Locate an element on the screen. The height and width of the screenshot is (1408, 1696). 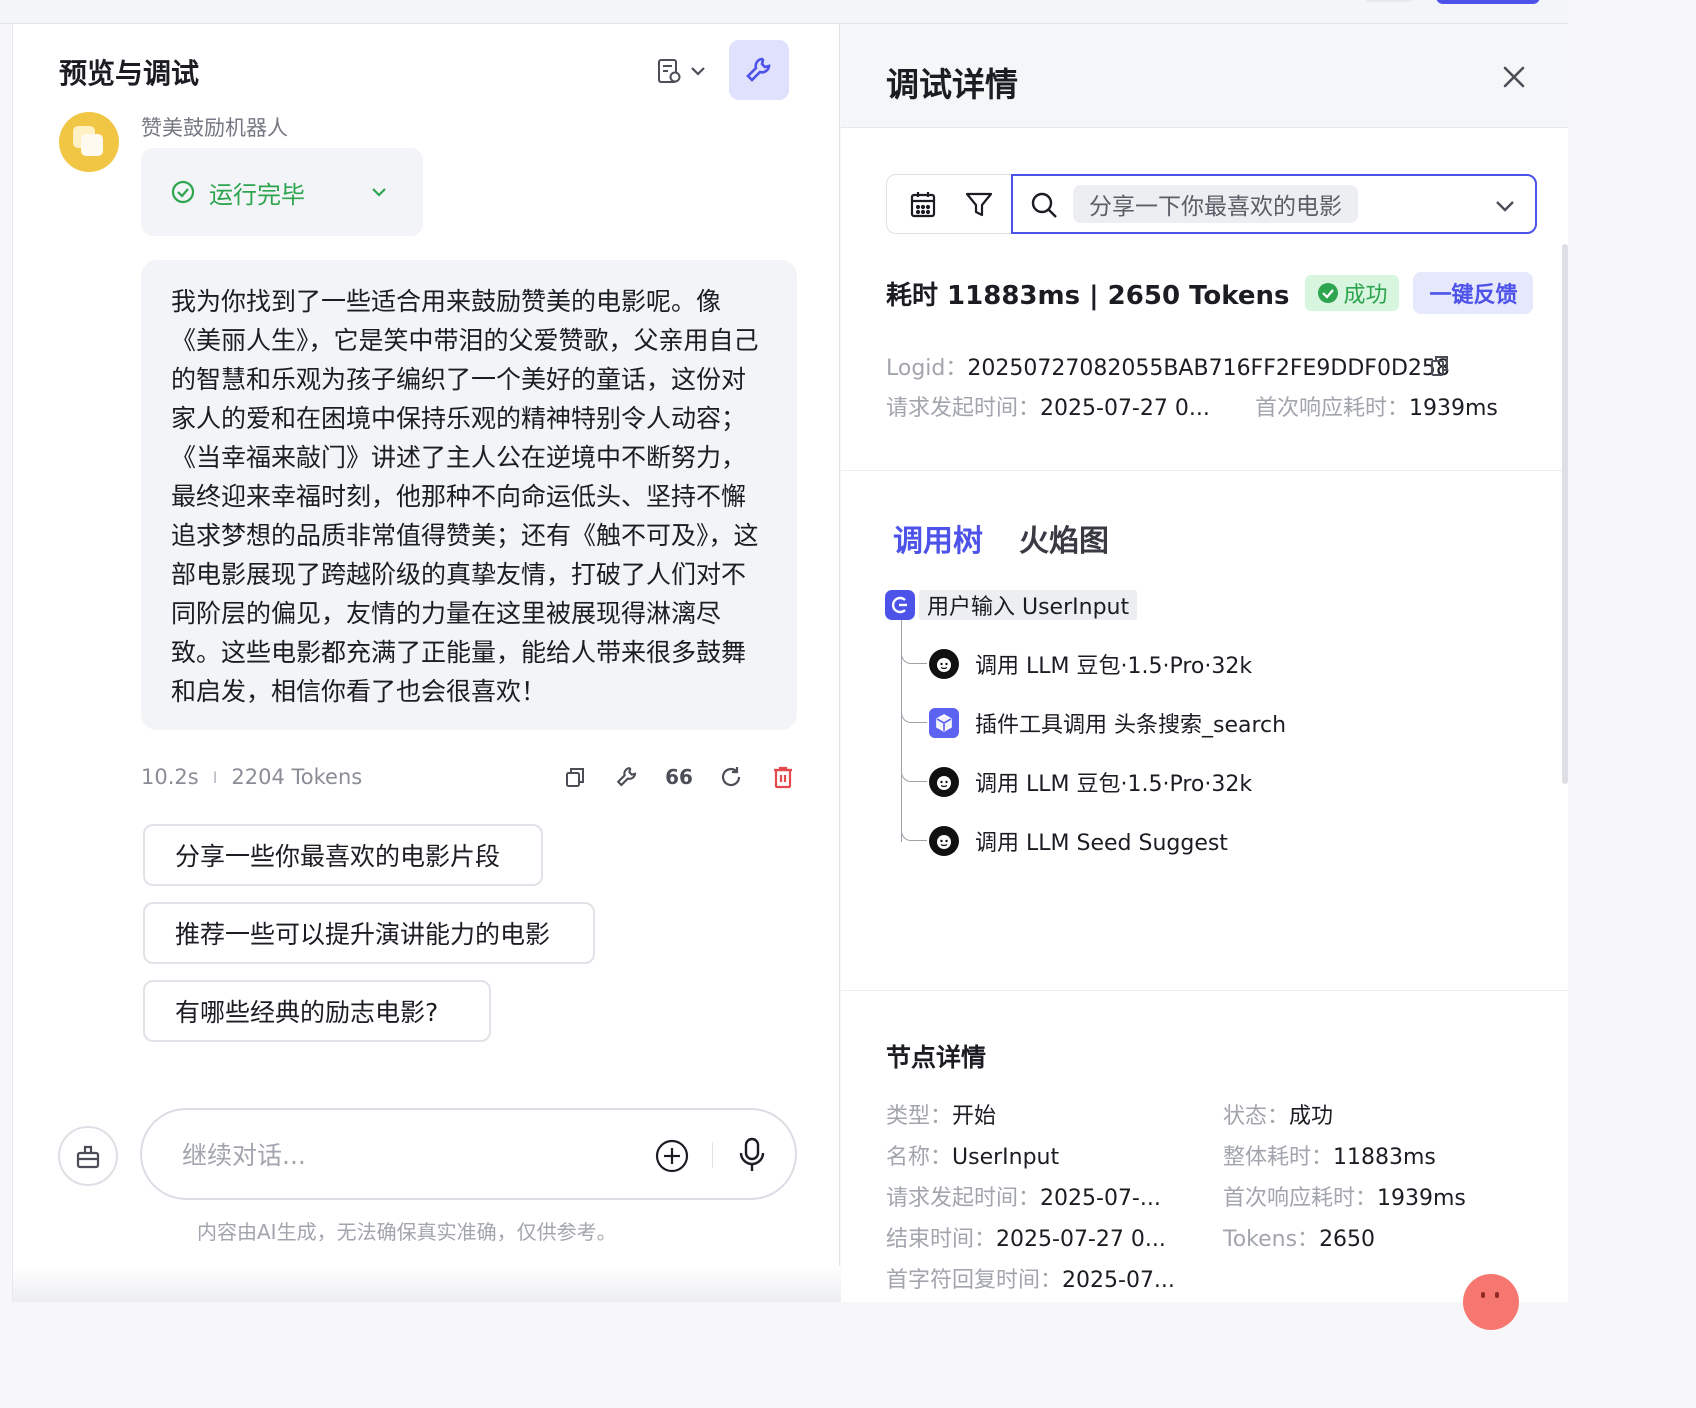
details-header: 调试详情 is located at coordinates (1204, 76).